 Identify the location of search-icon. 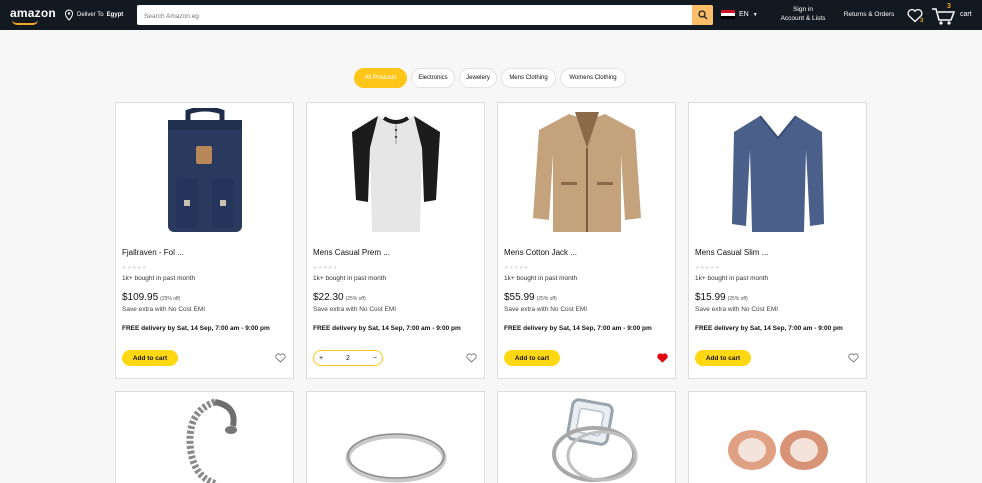
(702, 15).